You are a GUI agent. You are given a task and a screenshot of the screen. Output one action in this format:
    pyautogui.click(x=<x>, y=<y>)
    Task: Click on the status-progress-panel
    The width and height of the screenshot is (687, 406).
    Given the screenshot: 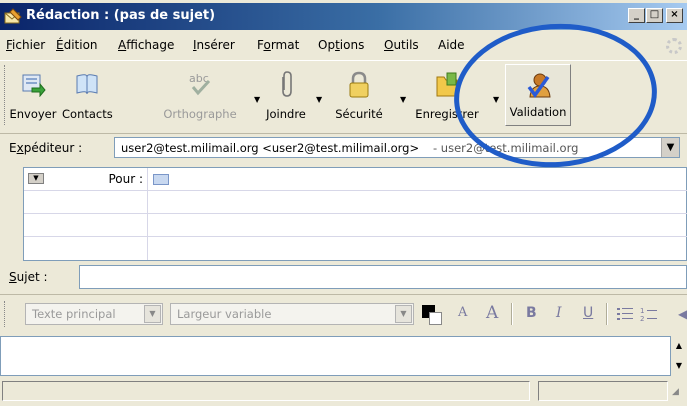 What is the action you would take?
    pyautogui.click(x=603, y=391)
    